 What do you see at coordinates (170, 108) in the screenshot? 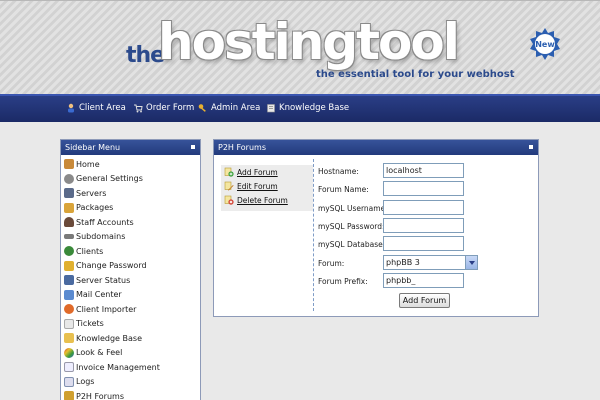
I see `nav-label: Order Form` at bounding box center [170, 108].